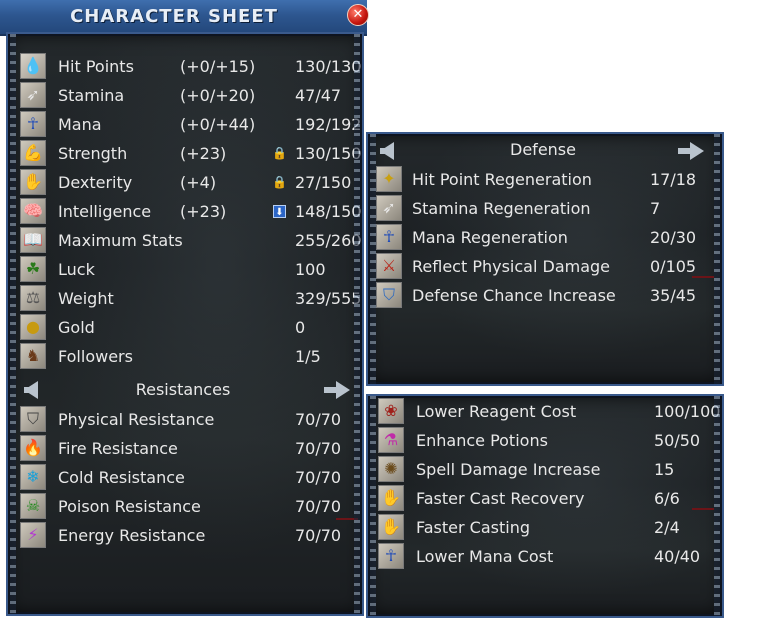 The height and width of the screenshot is (633, 764). I want to click on defense-value: 7, so click(655, 208).